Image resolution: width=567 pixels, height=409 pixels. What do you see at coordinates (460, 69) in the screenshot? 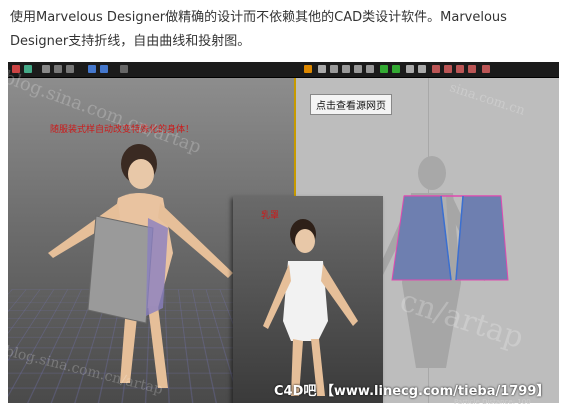
I see `notch-tool-icon` at bounding box center [460, 69].